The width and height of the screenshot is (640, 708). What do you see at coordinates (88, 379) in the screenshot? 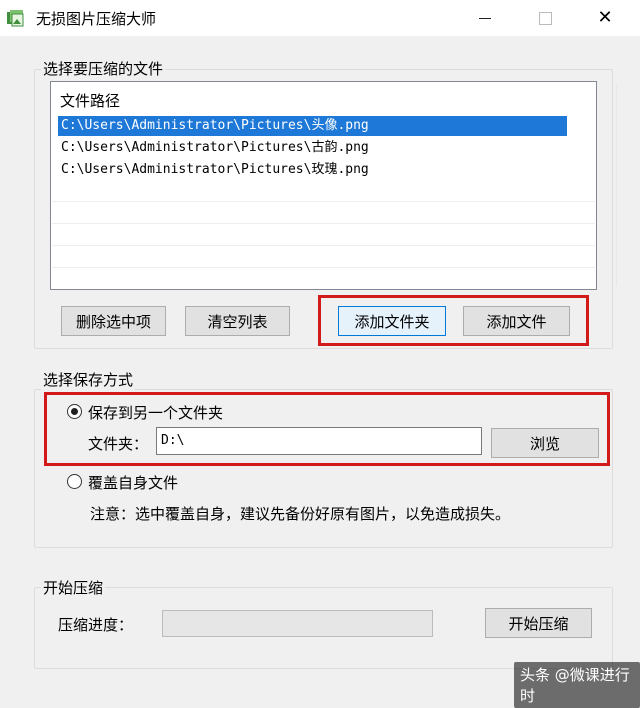
I see `save-group-label: 选择保存方式` at bounding box center [88, 379].